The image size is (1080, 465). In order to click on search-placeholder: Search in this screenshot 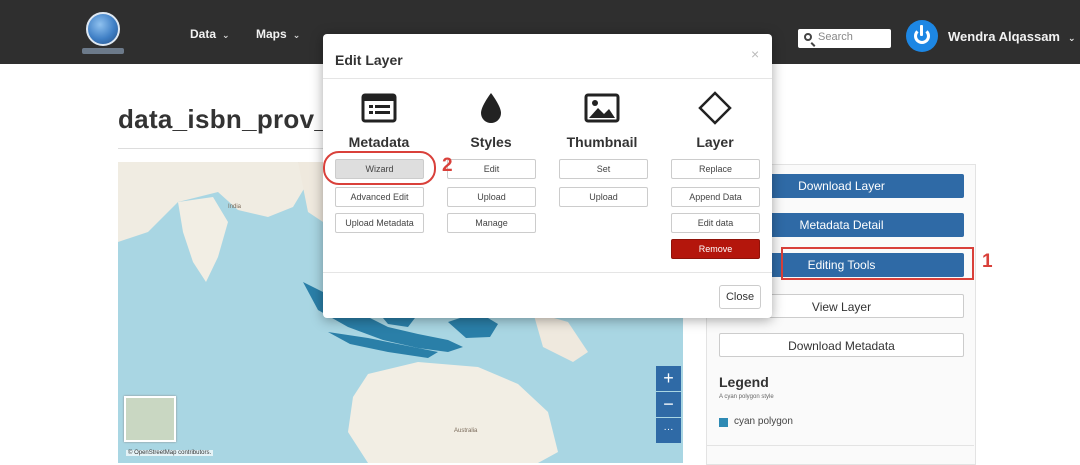, I will do `click(835, 37)`.